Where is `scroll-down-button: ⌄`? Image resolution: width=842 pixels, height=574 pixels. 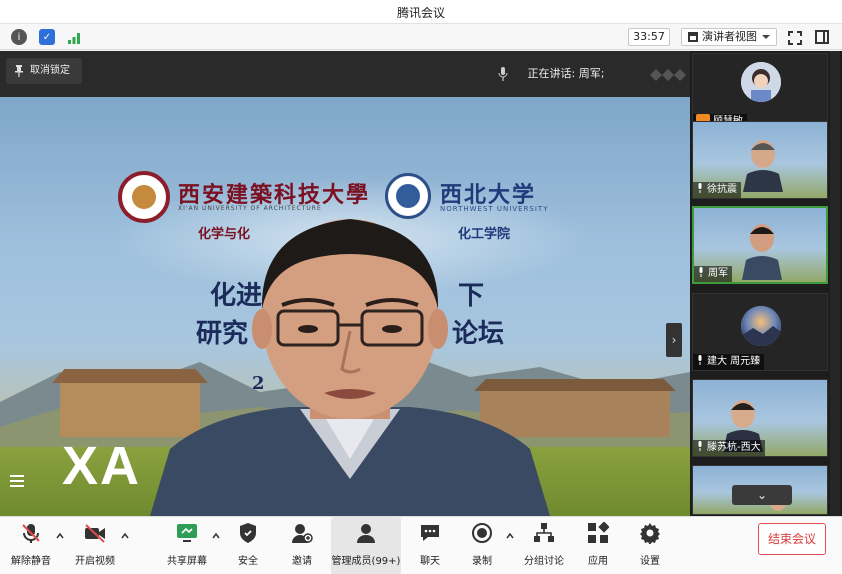 scroll-down-button: ⌄ is located at coordinates (762, 495).